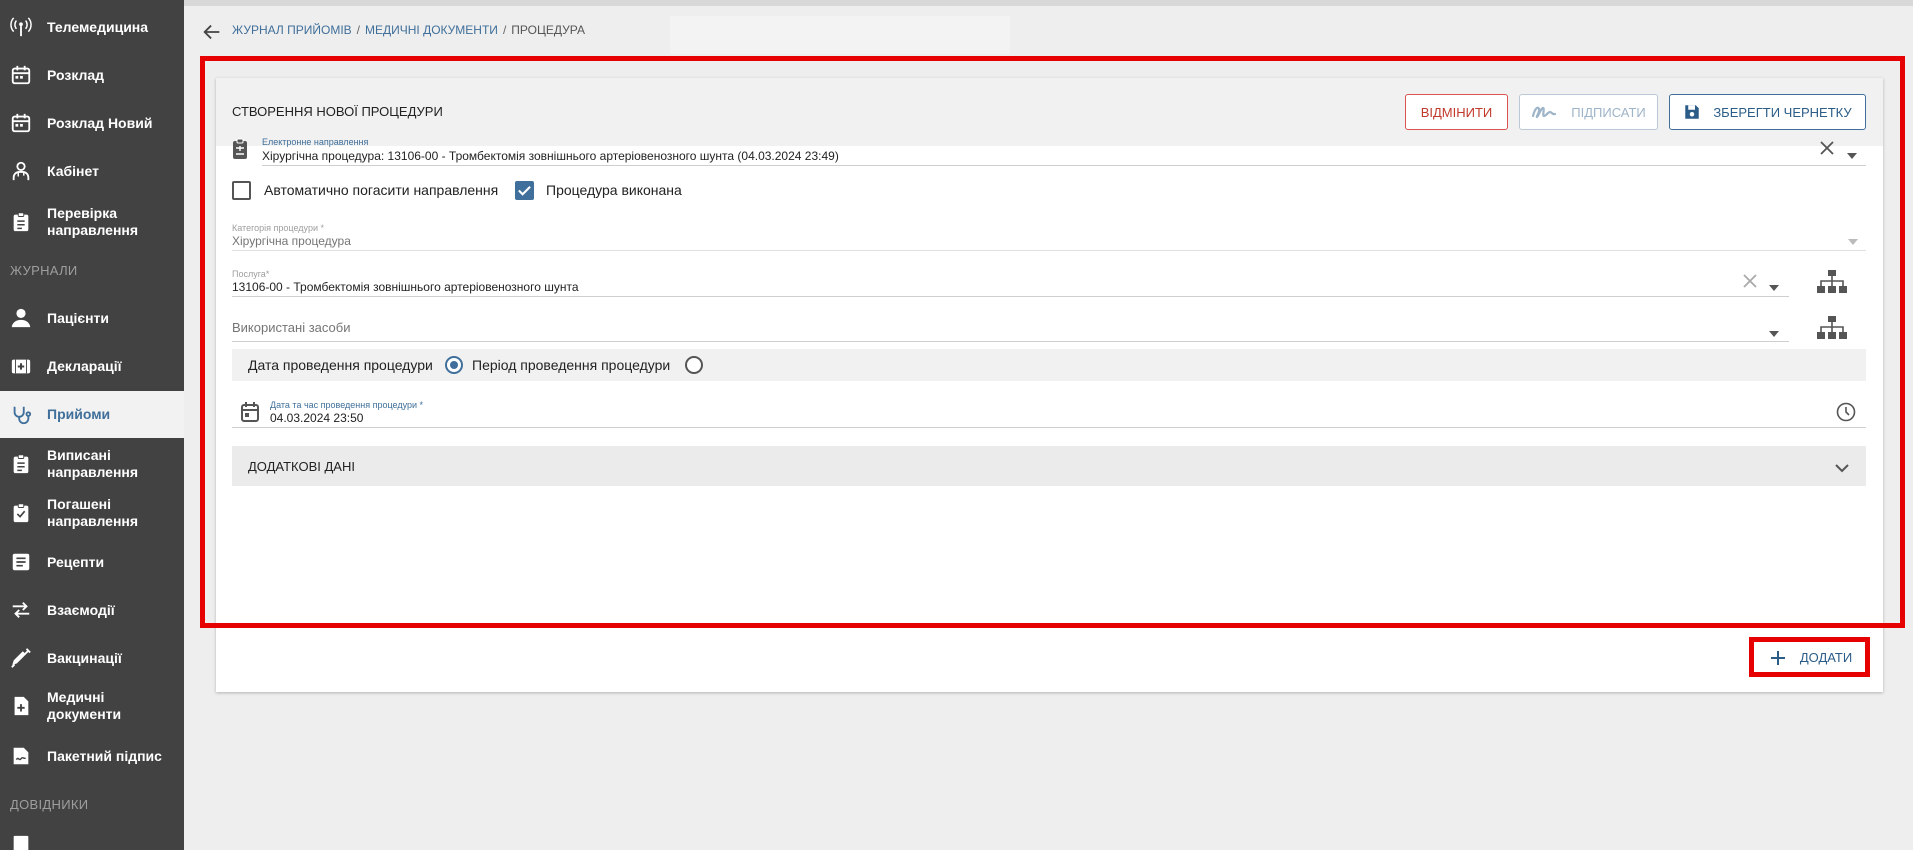 This screenshot has height=850, width=1913. I want to click on tools-field-underline, so click(1010, 341).